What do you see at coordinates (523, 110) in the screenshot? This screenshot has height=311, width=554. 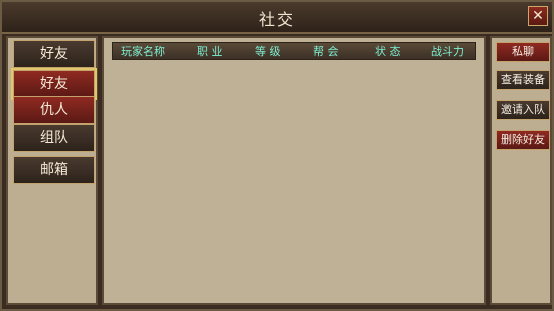 I see `invite-team-button: 邀请入队` at bounding box center [523, 110].